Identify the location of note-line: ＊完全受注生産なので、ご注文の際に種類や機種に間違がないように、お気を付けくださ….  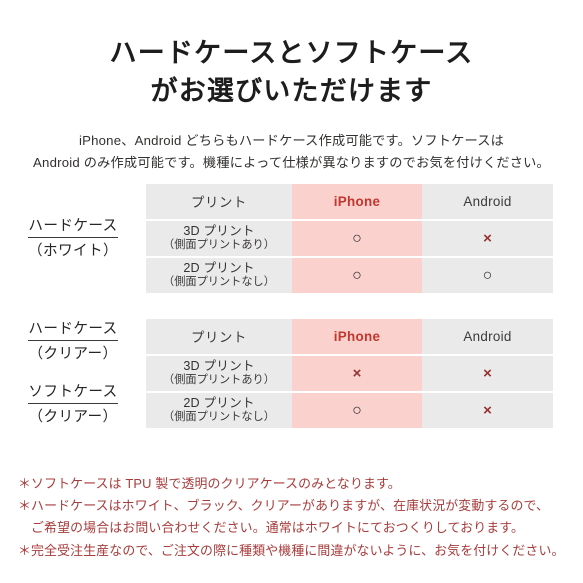
(291, 550).